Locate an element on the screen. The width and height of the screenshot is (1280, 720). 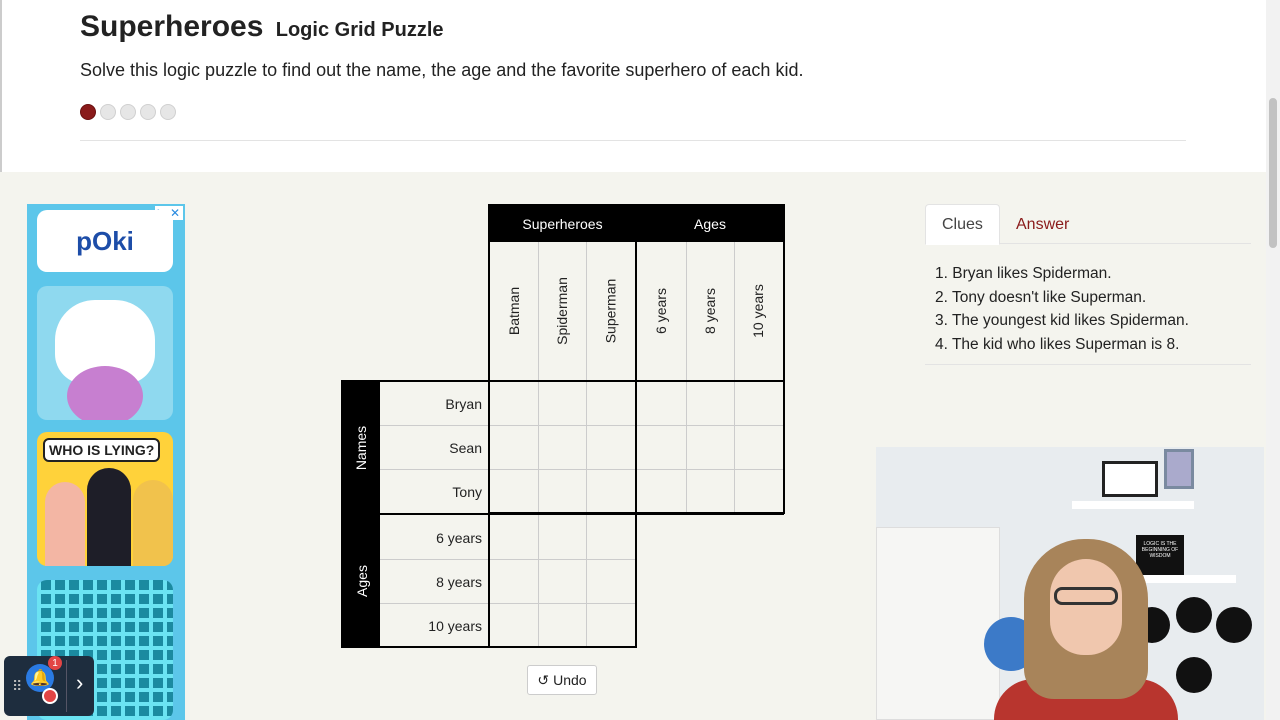
clue-item: 1. Bryan likes Spiderman. is located at coordinates (1023, 273).